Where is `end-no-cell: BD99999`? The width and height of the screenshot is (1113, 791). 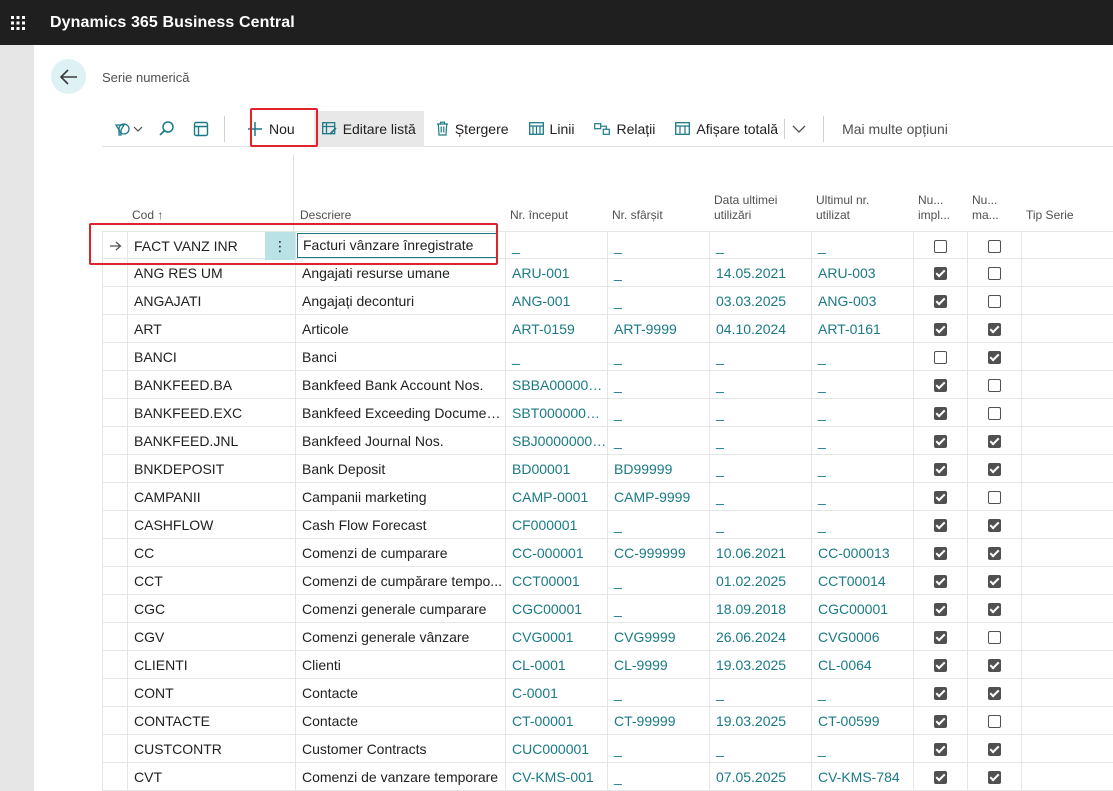 end-no-cell: BD99999 is located at coordinates (658, 469).